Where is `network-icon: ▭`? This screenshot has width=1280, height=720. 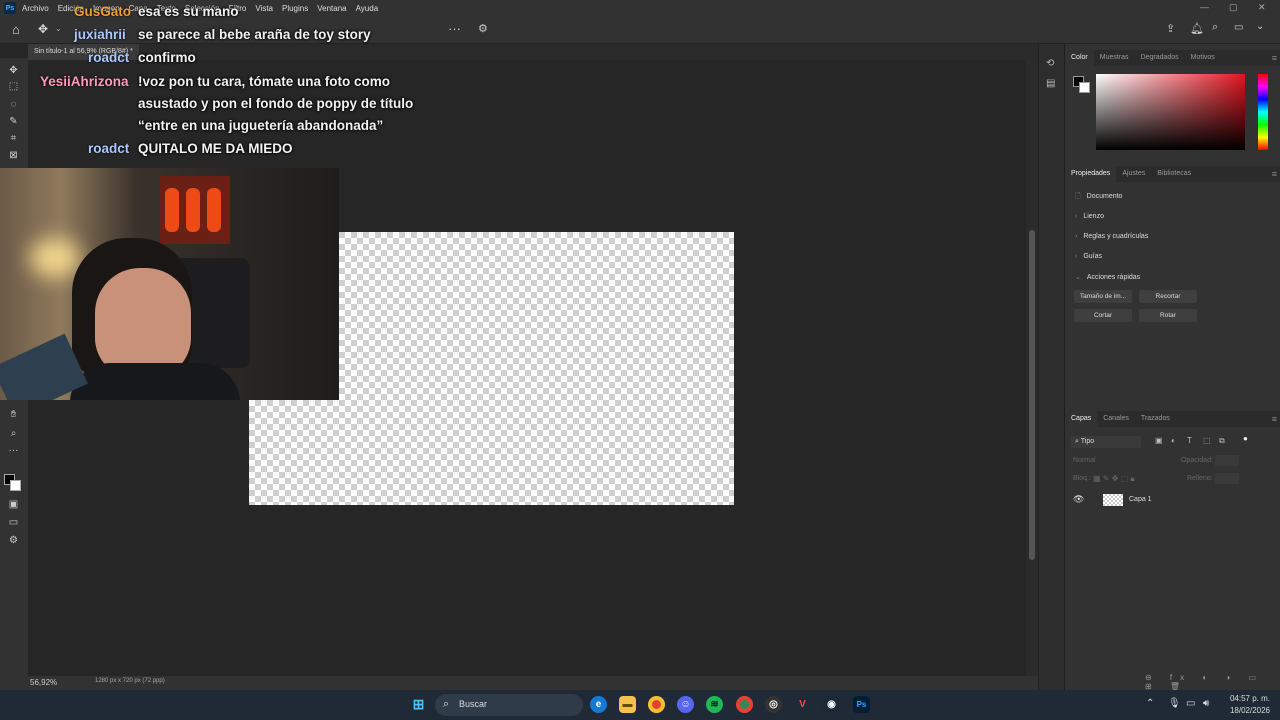
network-icon: ▭ is located at coordinates (1190, 703).